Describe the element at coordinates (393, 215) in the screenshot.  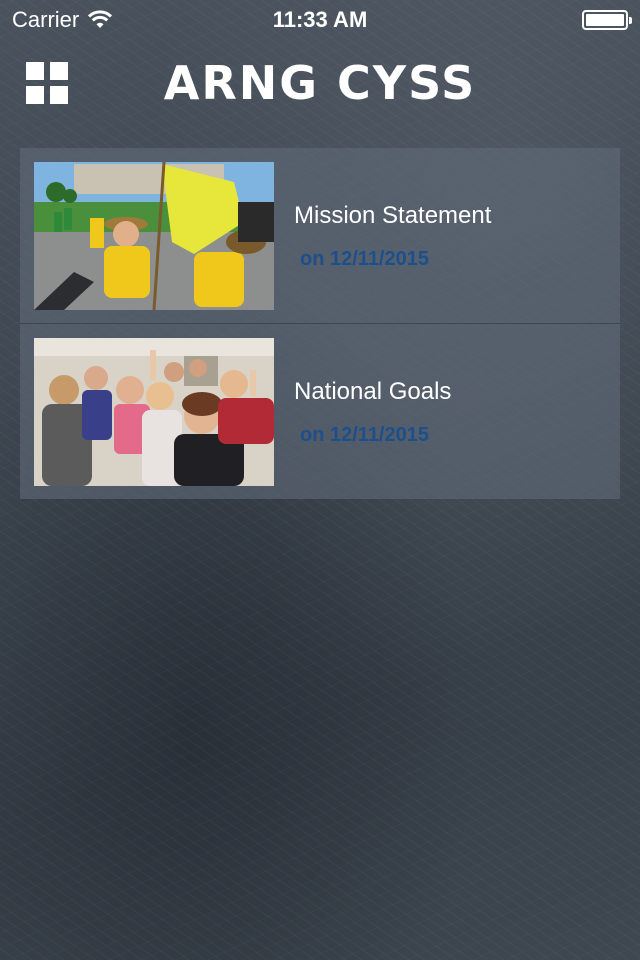
I see `item-title: Mission Statement` at that location.